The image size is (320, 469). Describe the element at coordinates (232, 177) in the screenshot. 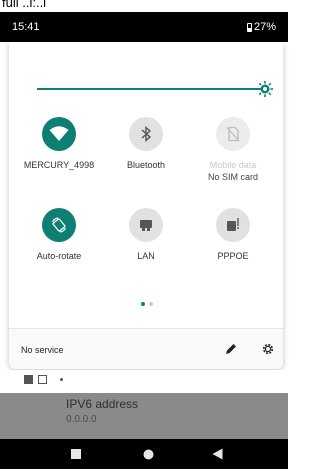

I see `tile-mobile-data-status: No SIM card` at that location.